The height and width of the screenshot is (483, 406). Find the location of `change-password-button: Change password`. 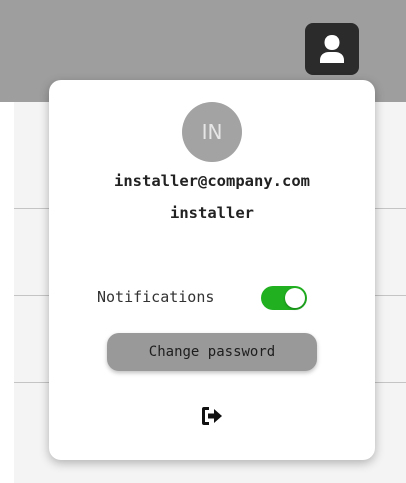

change-password-button: Change password is located at coordinates (212, 352).